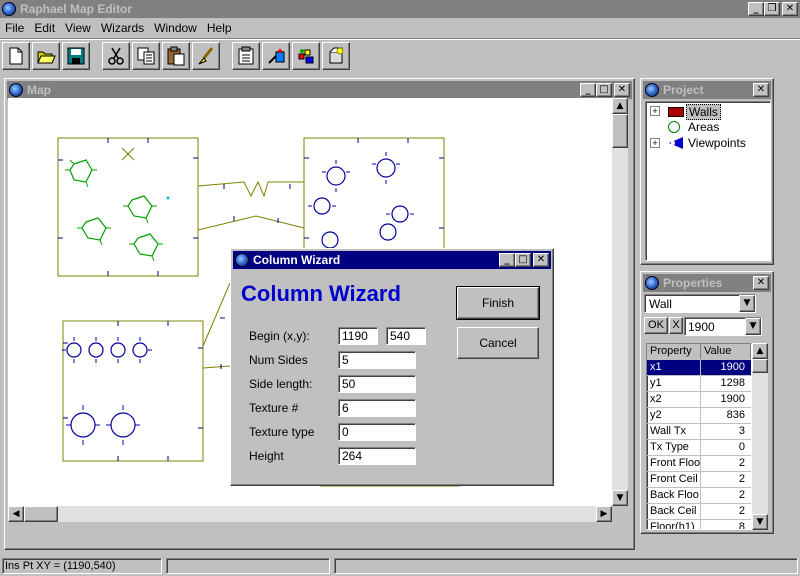  What do you see at coordinates (699, 480) in the screenshot?
I see `property-row: Front Ceil 2` at bounding box center [699, 480].